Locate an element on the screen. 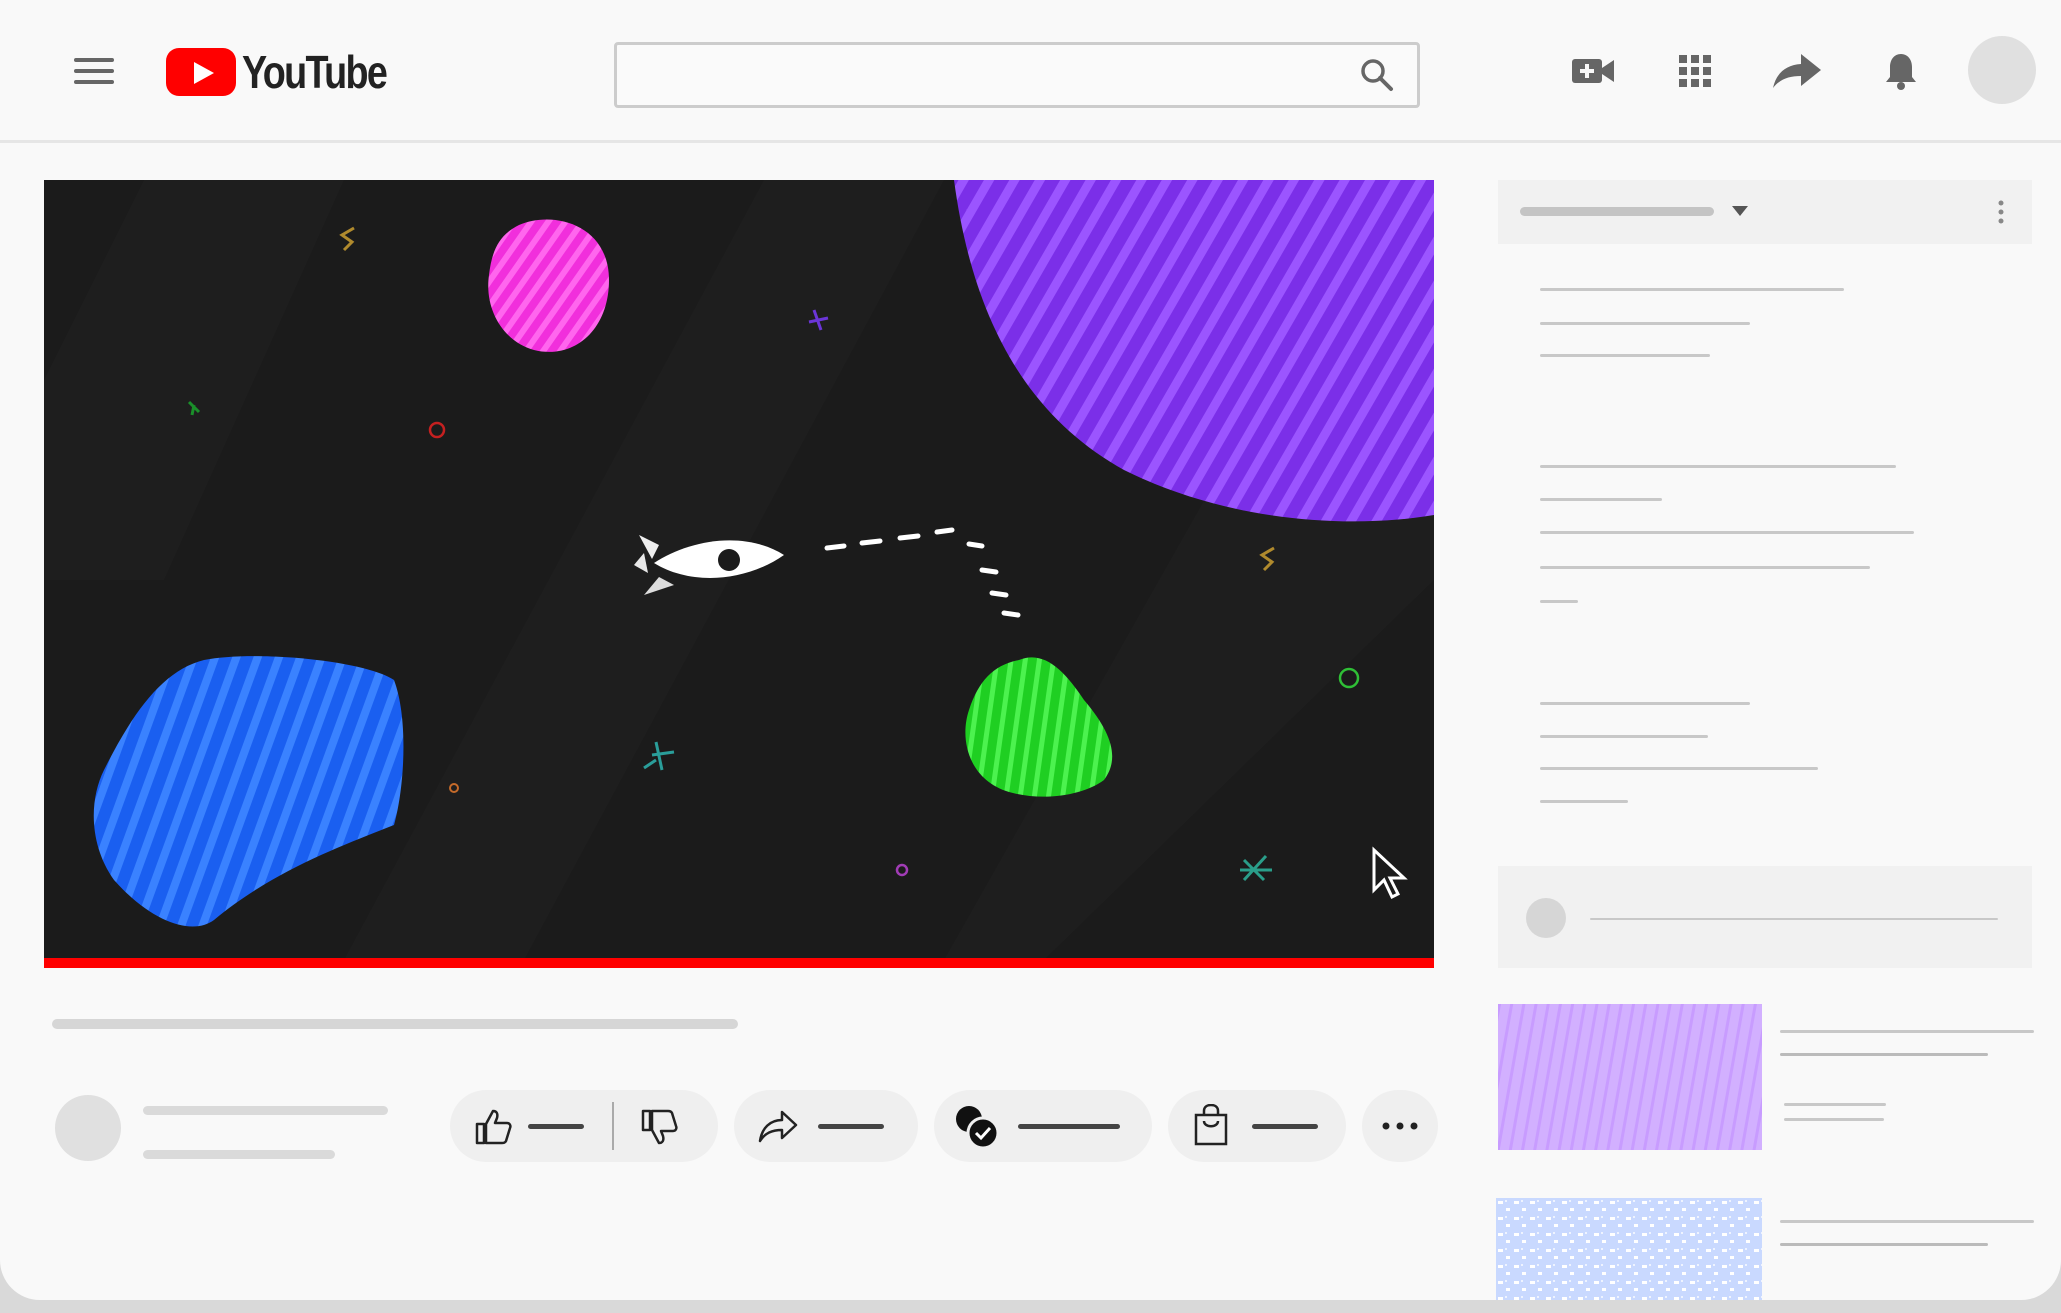  comment-input-line is located at coordinates (1794, 919).